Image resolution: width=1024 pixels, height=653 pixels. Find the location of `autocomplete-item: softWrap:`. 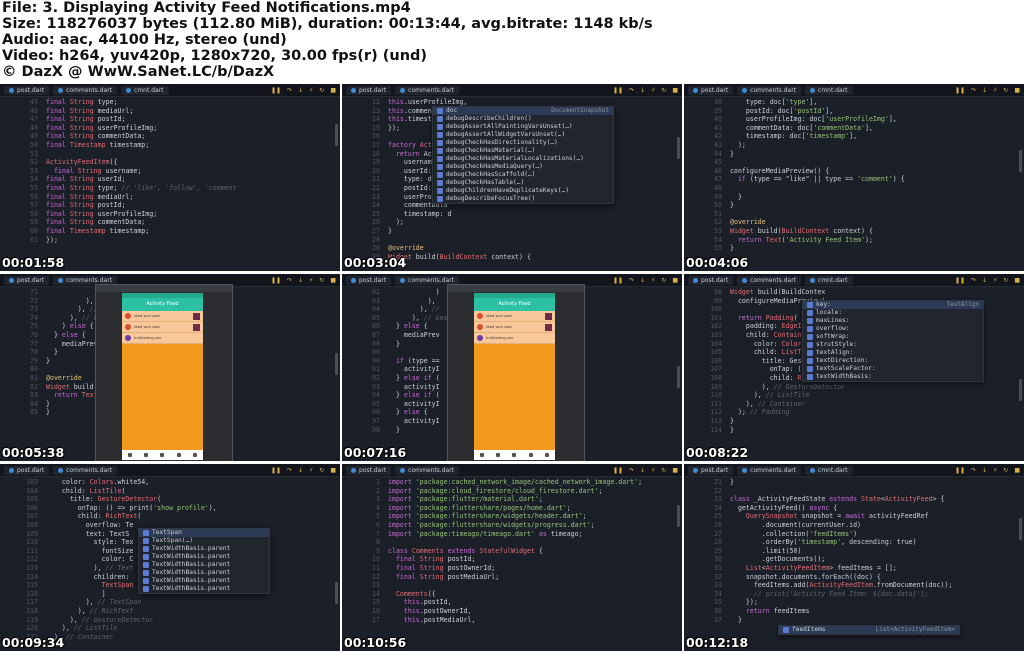

autocomplete-item: softWrap: is located at coordinates (893, 337).